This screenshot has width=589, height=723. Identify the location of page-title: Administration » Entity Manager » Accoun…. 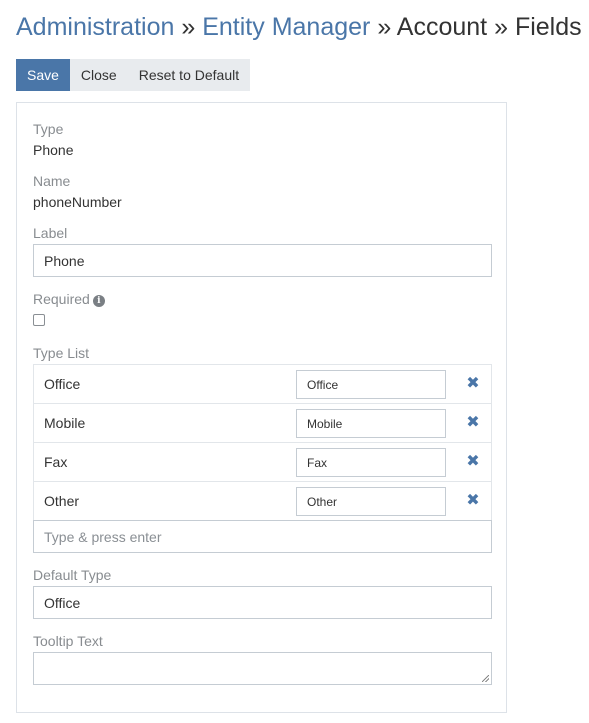
(299, 27).